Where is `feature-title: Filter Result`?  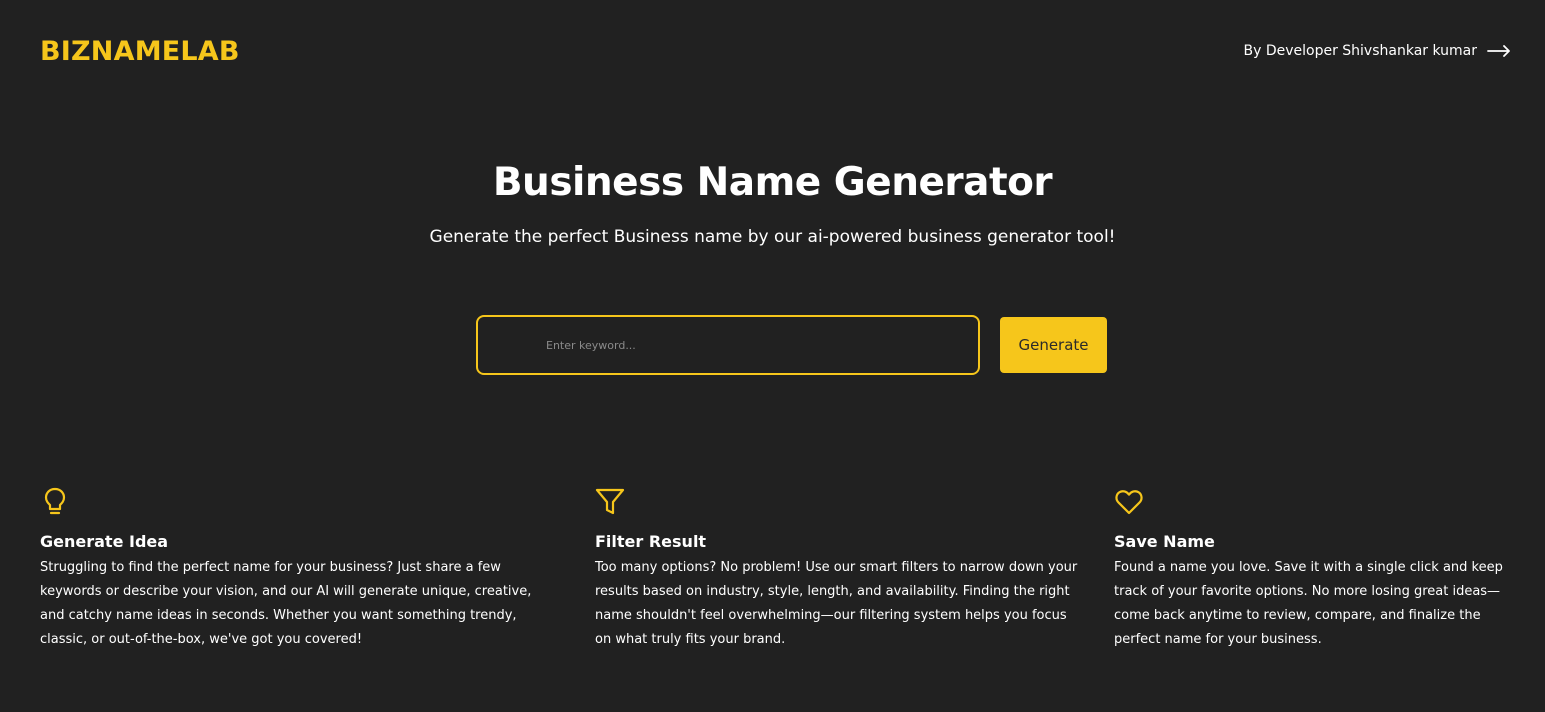 feature-title: Filter Result is located at coordinates (651, 541).